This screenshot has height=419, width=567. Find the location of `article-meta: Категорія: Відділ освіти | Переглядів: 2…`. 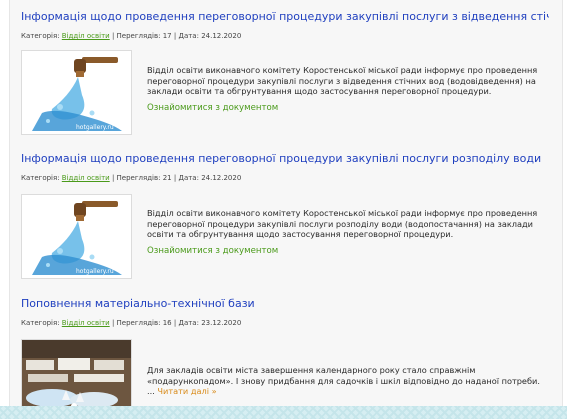

article-meta: Категорія: Відділ освіти | Переглядів: 2… is located at coordinates (131, 178).